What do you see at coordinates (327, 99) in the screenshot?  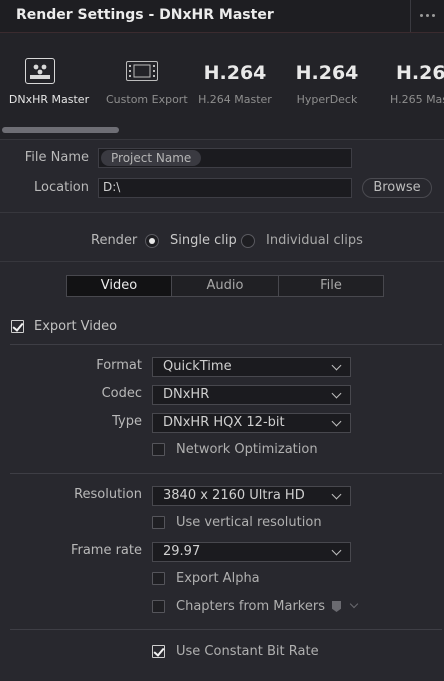 I see `preset-label: HyperDeck` at bounding box center [327, 99].